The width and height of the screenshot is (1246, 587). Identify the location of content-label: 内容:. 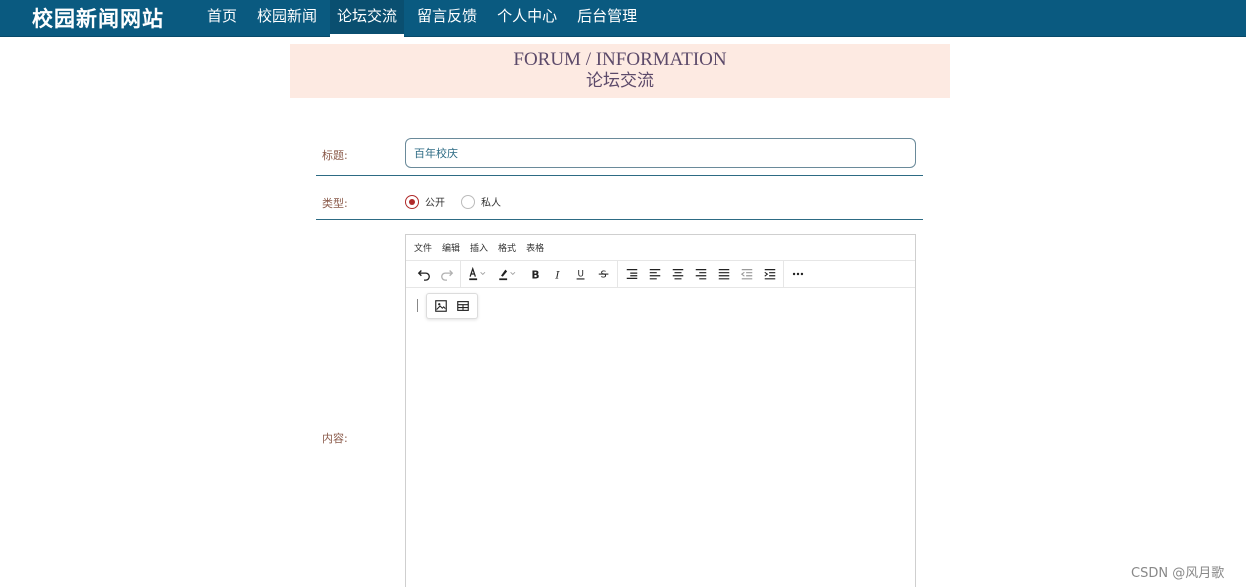
(335, 438).